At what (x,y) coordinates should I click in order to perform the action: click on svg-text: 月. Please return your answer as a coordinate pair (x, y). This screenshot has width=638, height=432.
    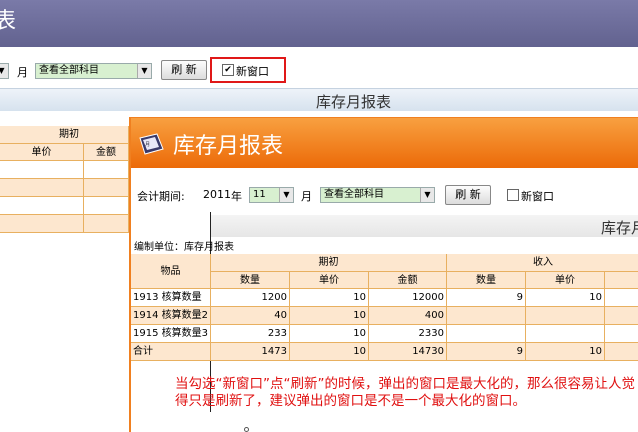
    Looking at the image, I should click on (147, 145).